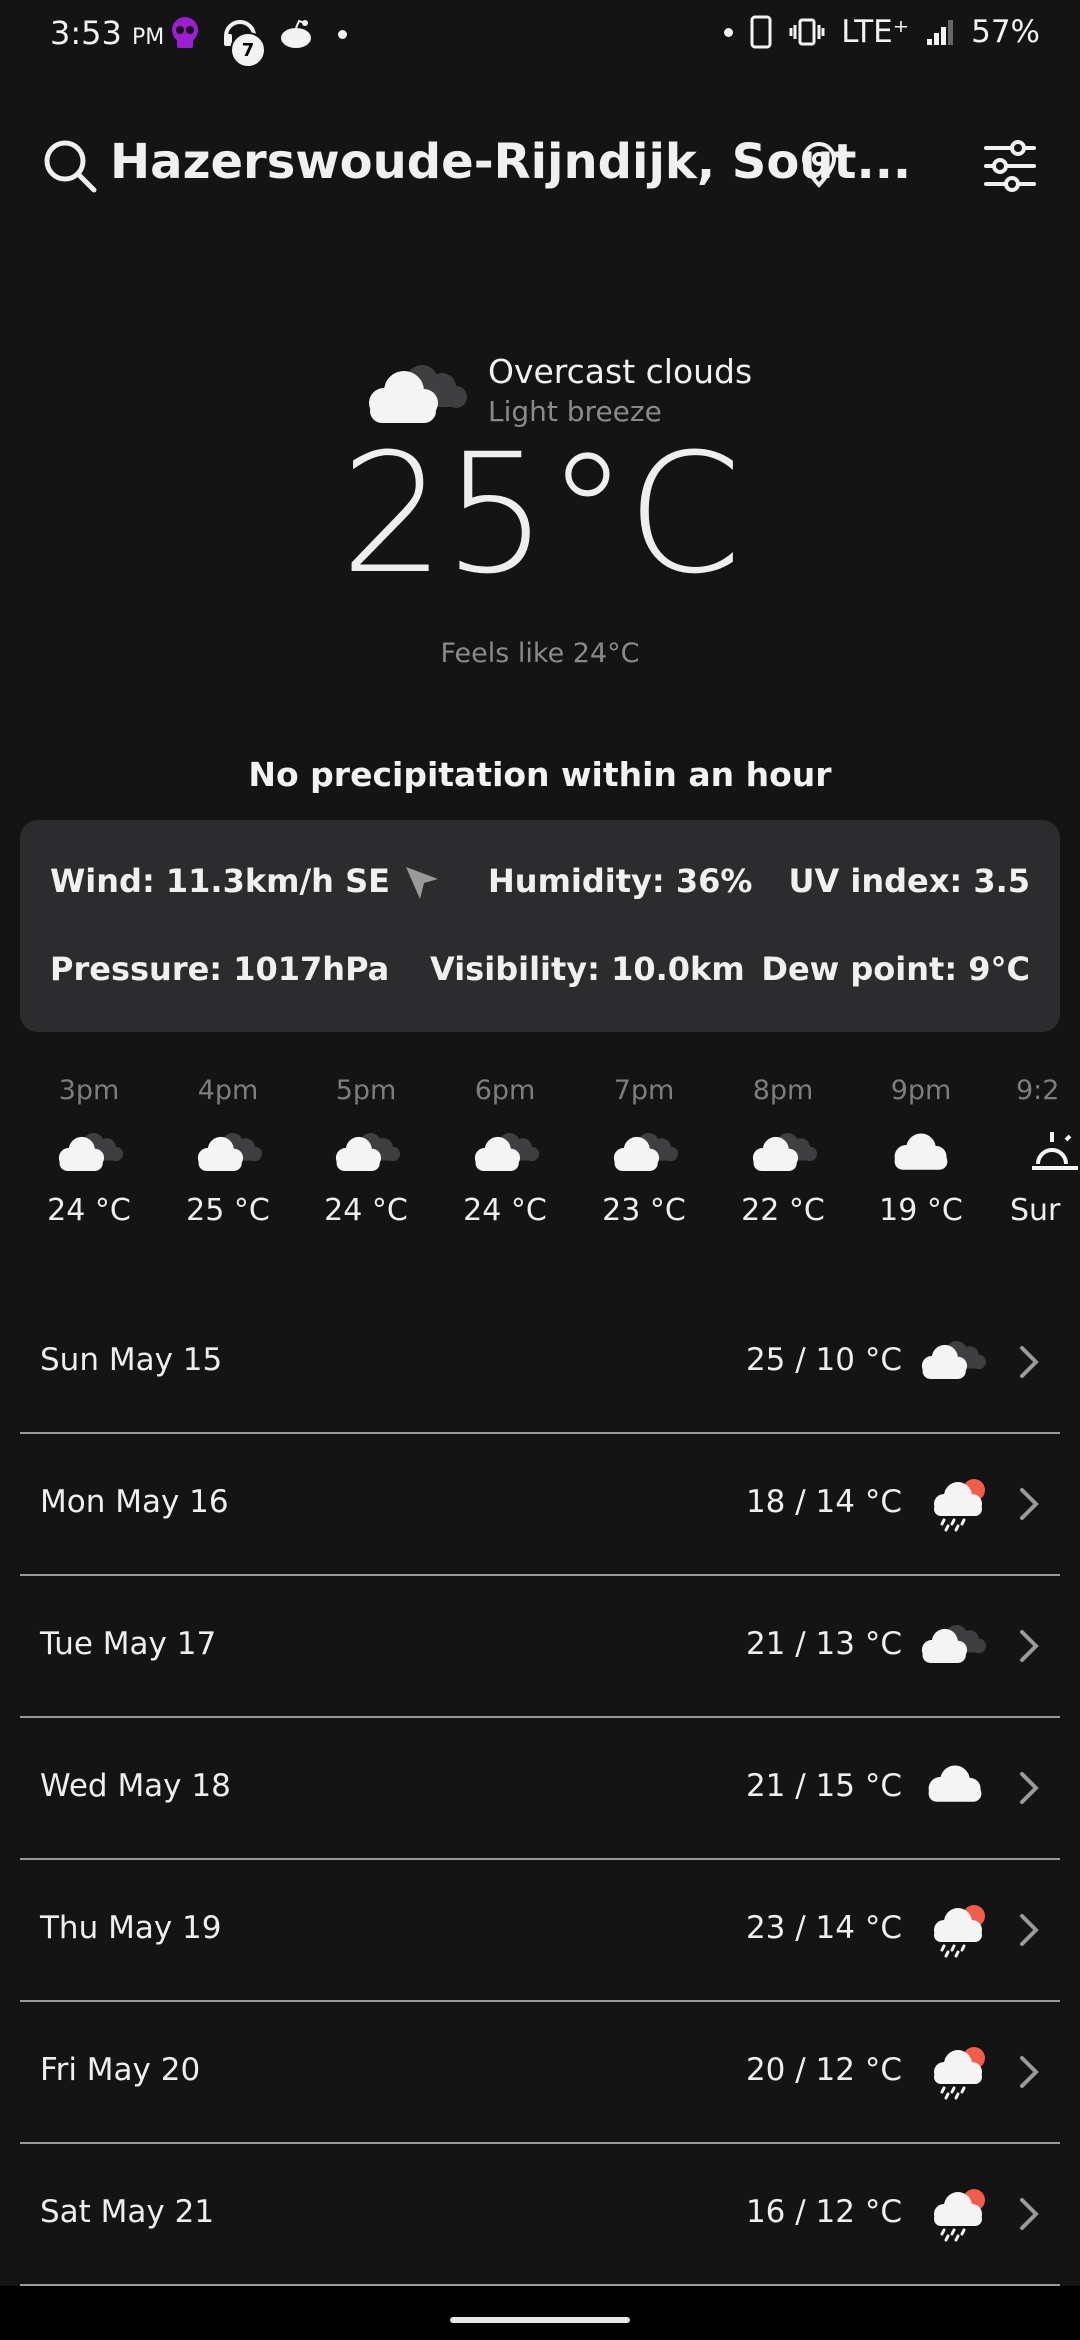  What do you see at coordinates (1010, 166) in the screenshot?
I see `settings-sliders-icon` at bounding box center [1010, 166].